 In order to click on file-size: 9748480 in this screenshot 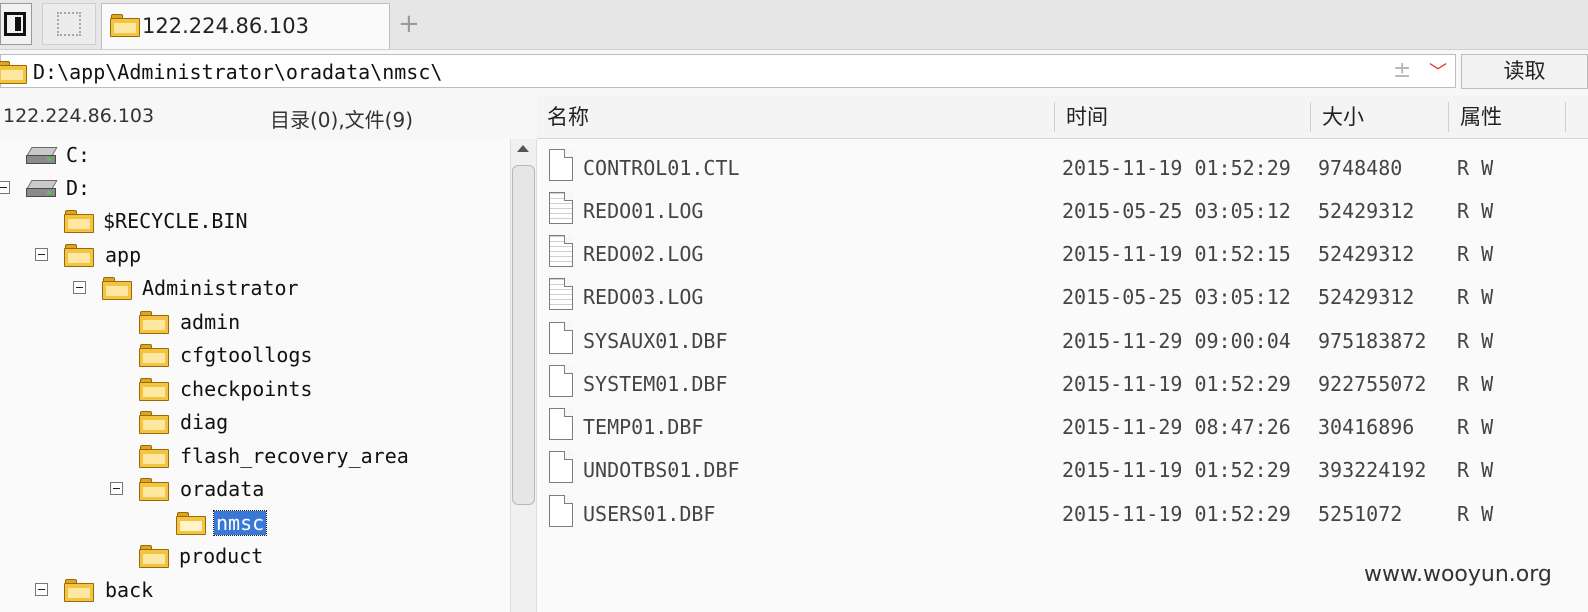, I will do `click(1360, 168)`.